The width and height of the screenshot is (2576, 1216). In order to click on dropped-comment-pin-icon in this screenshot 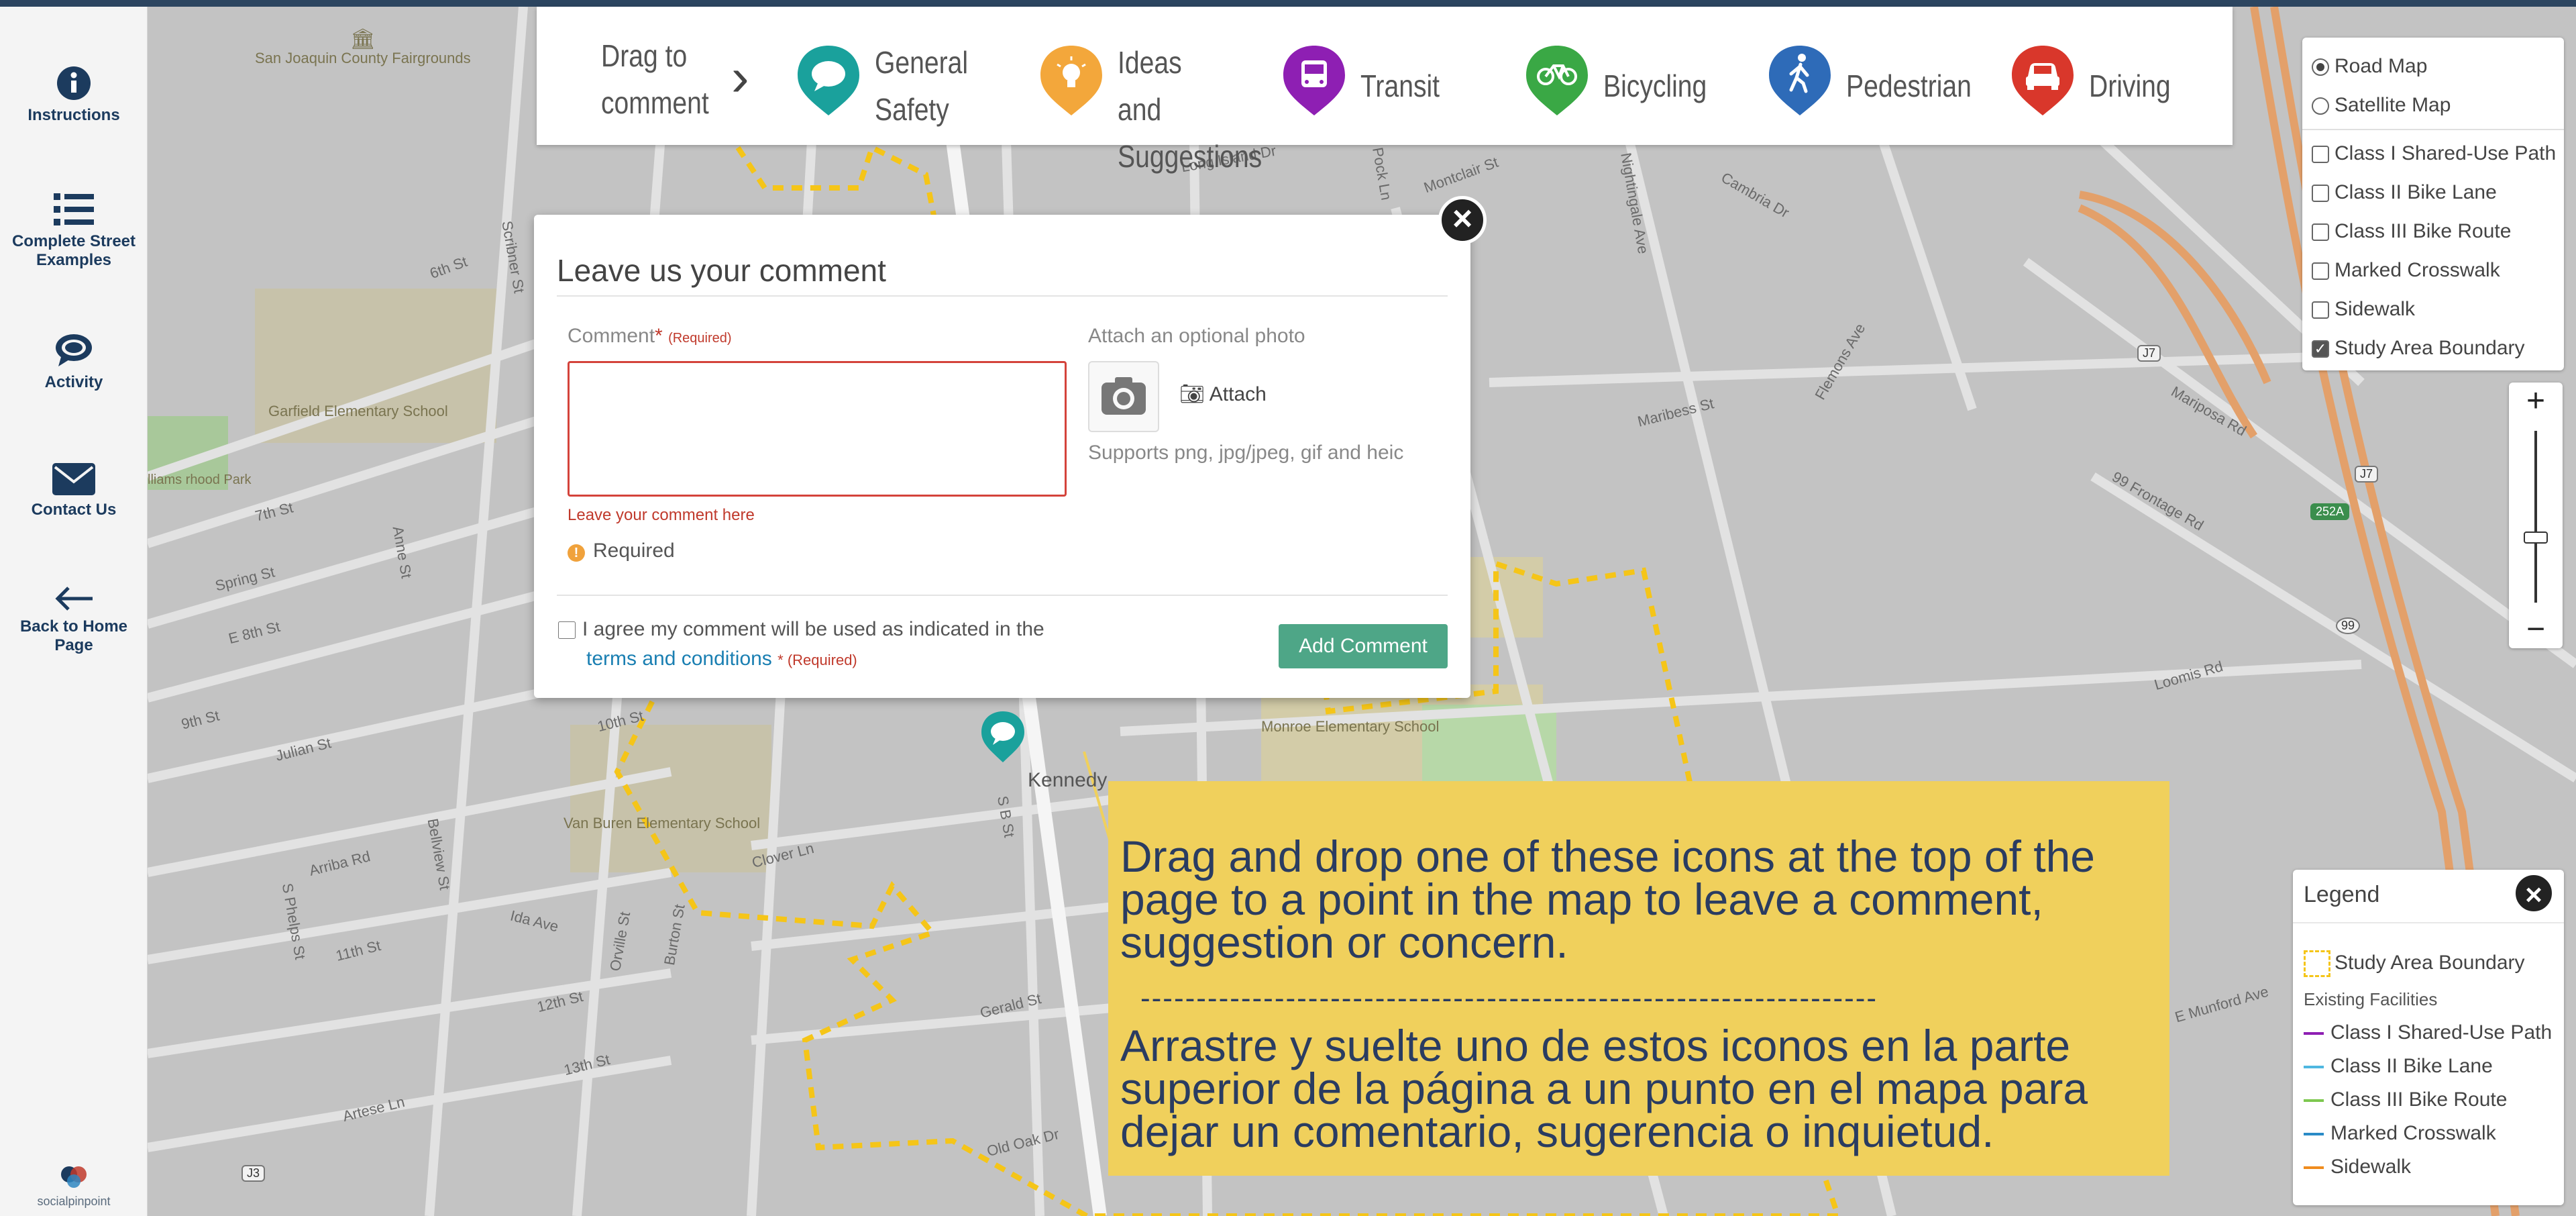, I will do `click(1002, 737)`.